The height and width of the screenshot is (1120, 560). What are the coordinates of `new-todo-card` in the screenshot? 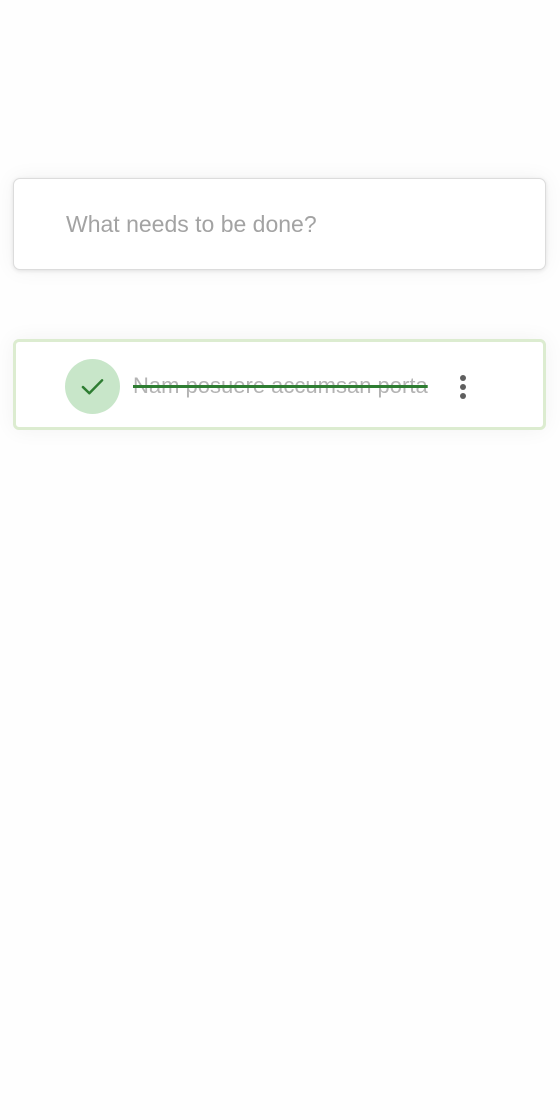 It's located at (279, 224).